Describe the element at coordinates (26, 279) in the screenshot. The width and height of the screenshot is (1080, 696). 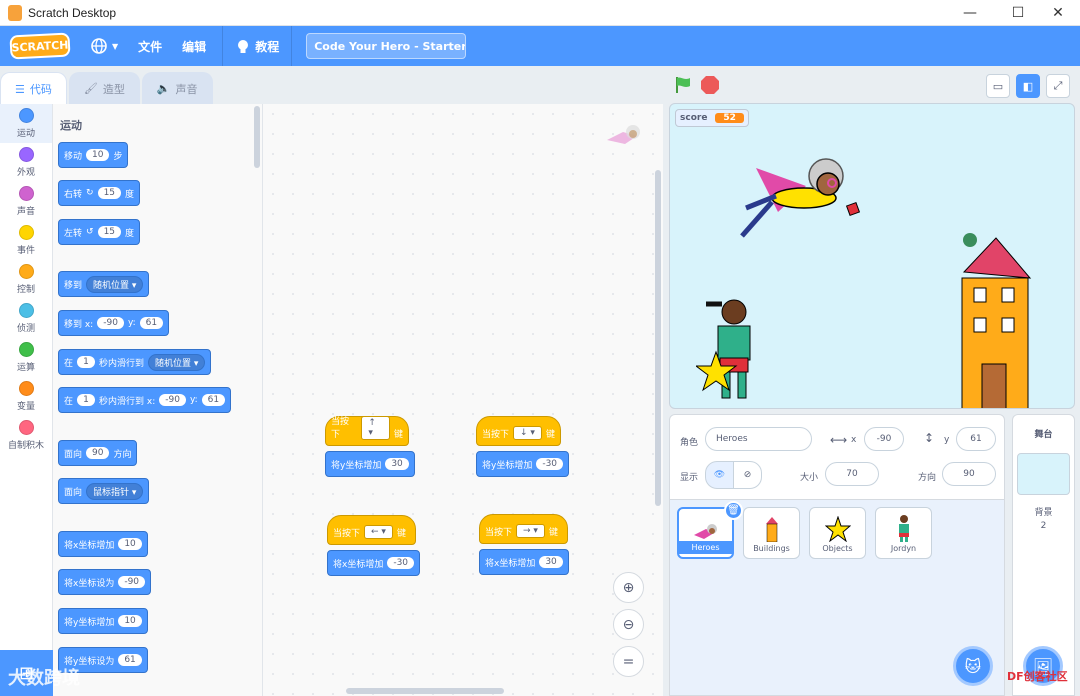
I see `category-control: 控制` at that location.